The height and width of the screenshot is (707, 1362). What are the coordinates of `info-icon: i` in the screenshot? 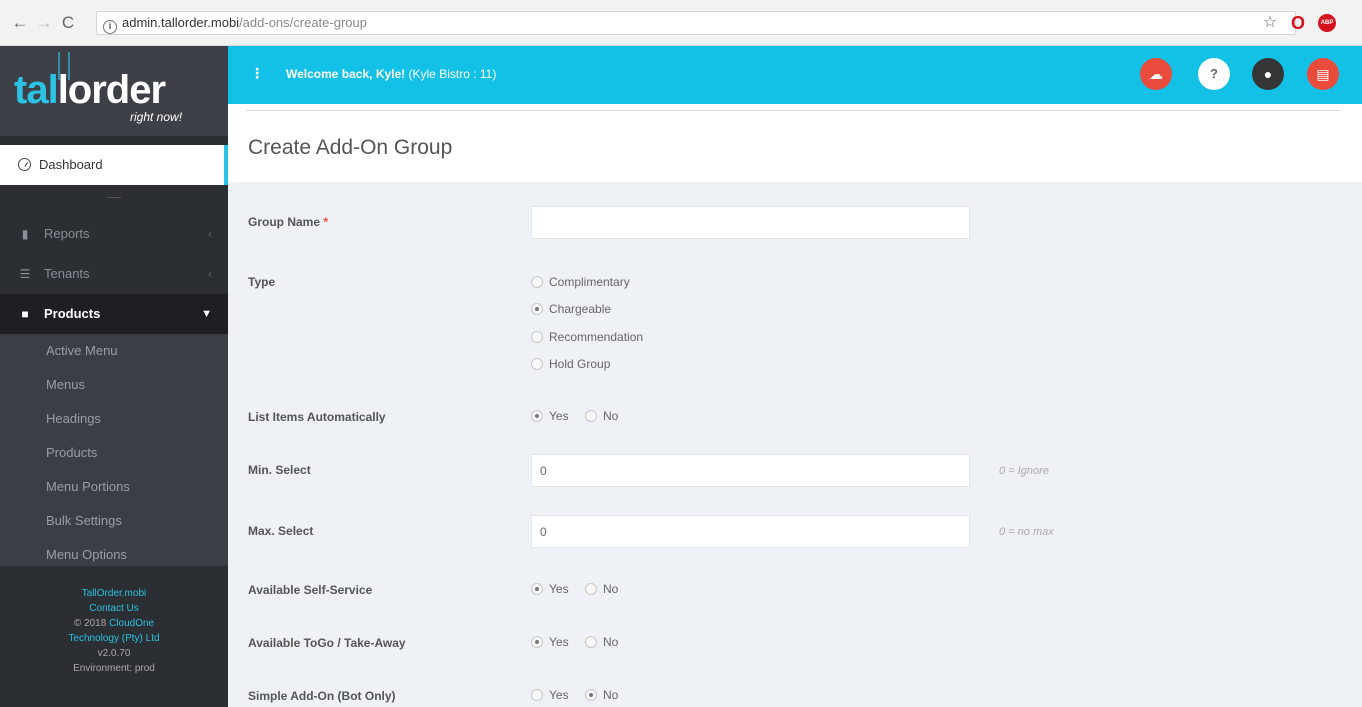 It's located at (110, 27).